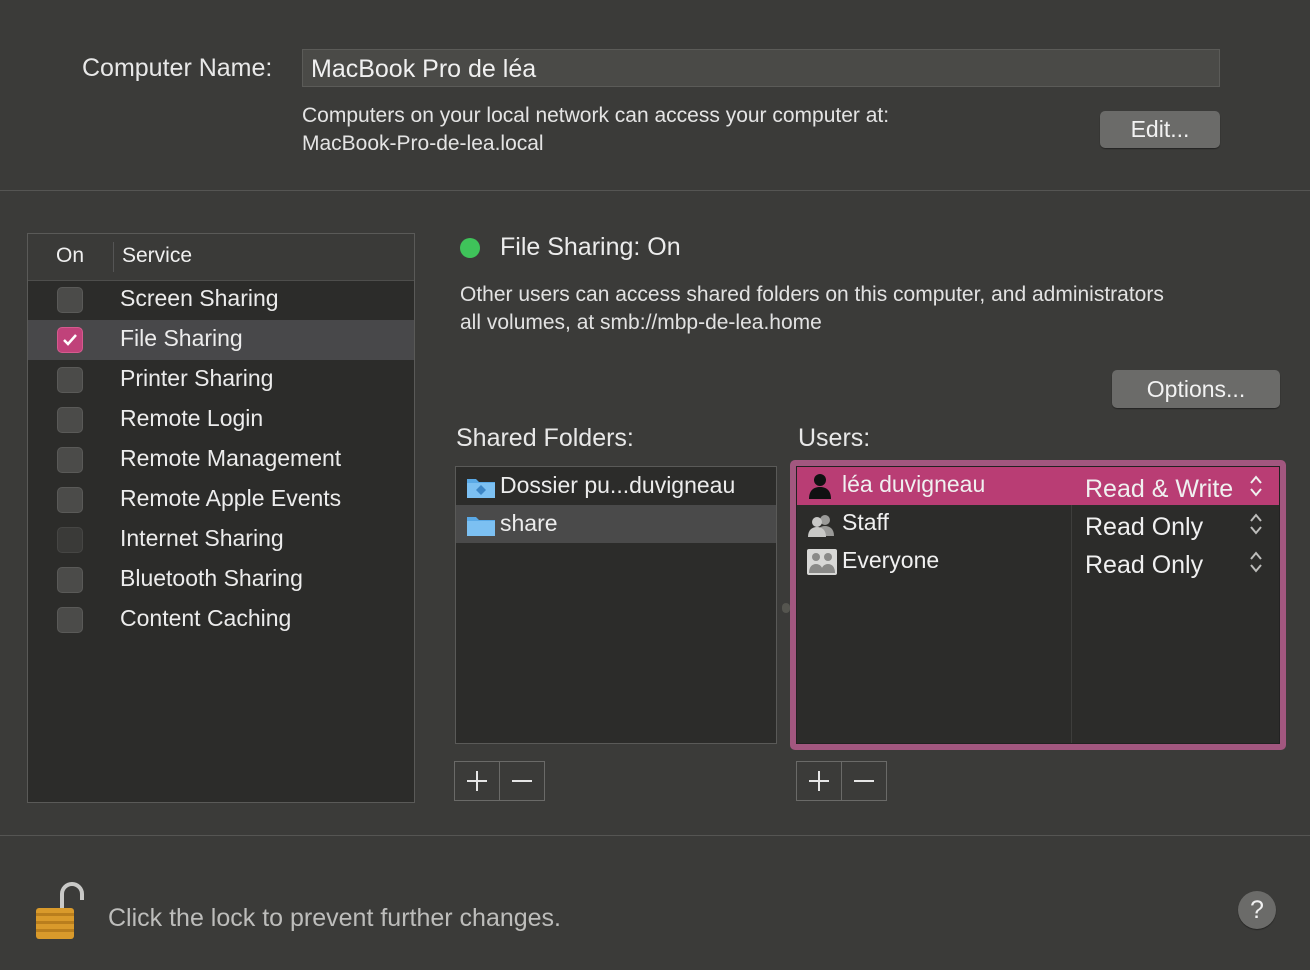  What do you see at coordinates (822, 562) in the screenshot?
I see `everyone-icon` at bounding box center [822, 562].